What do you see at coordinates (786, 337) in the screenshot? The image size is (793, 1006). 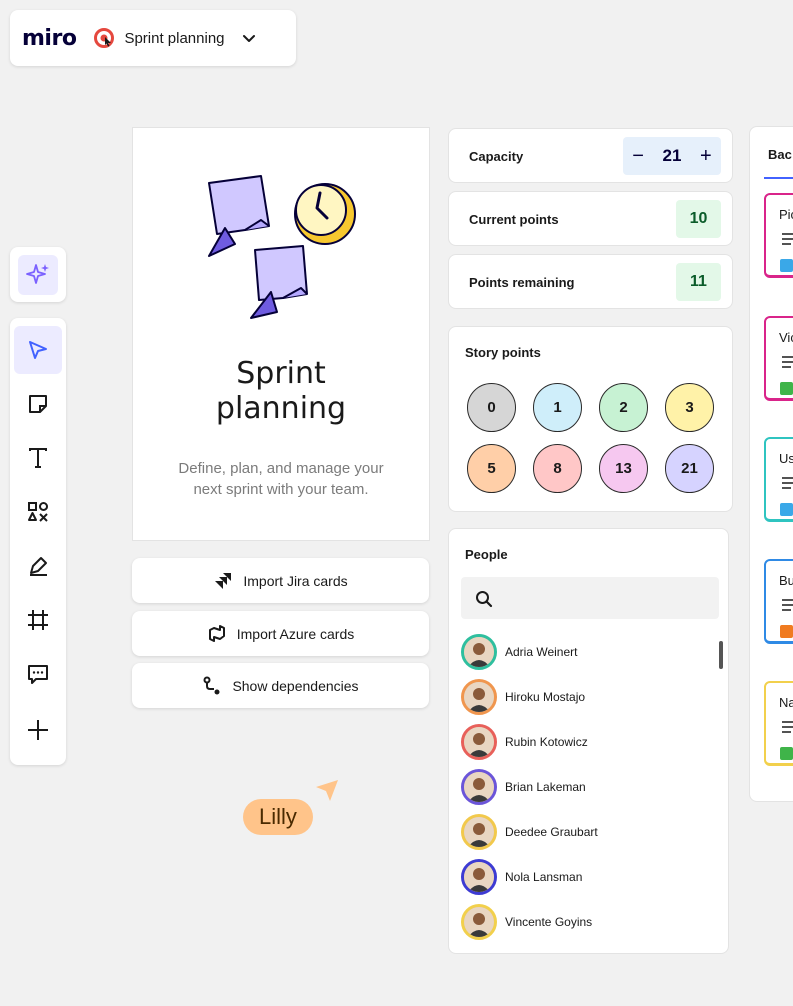 I see `backlog-card-title: Vic` at bounding box center [786, 337].